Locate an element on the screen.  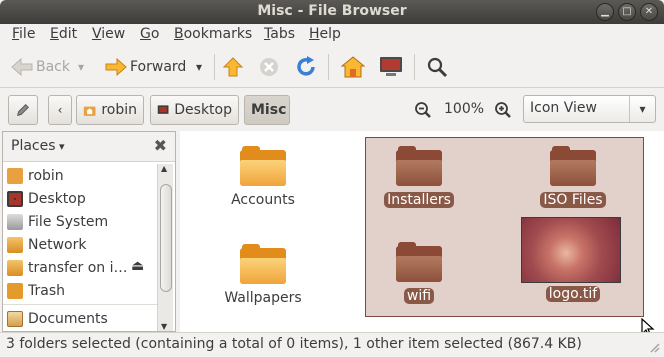
chevron-left-icon: ‹ is located at coordinates (60, 110).